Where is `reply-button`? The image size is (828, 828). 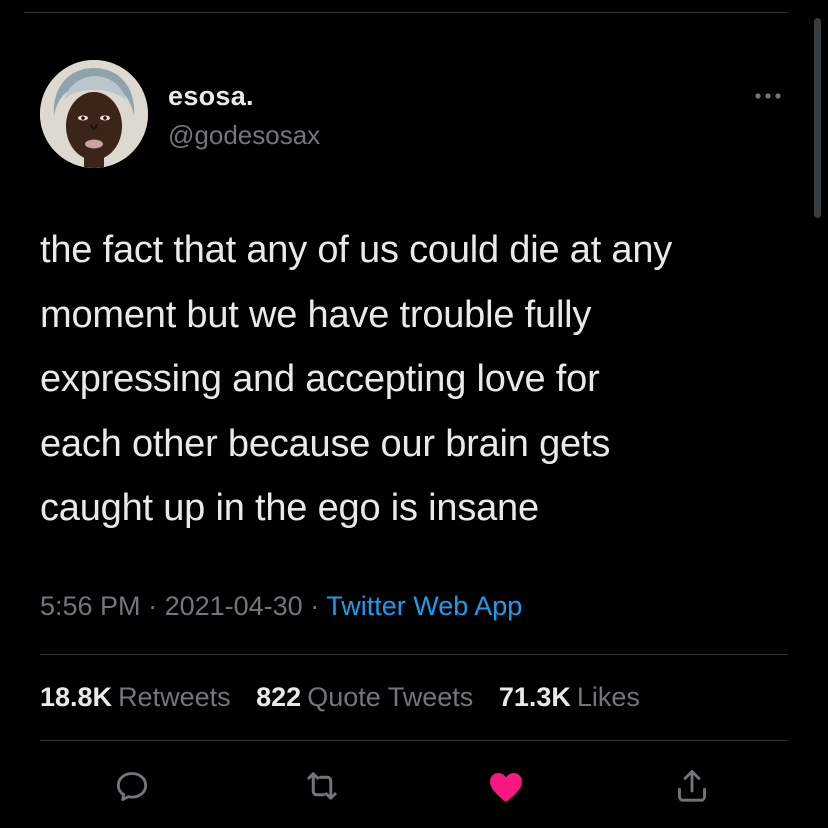
reply-button is located at coordinates (132, 786).